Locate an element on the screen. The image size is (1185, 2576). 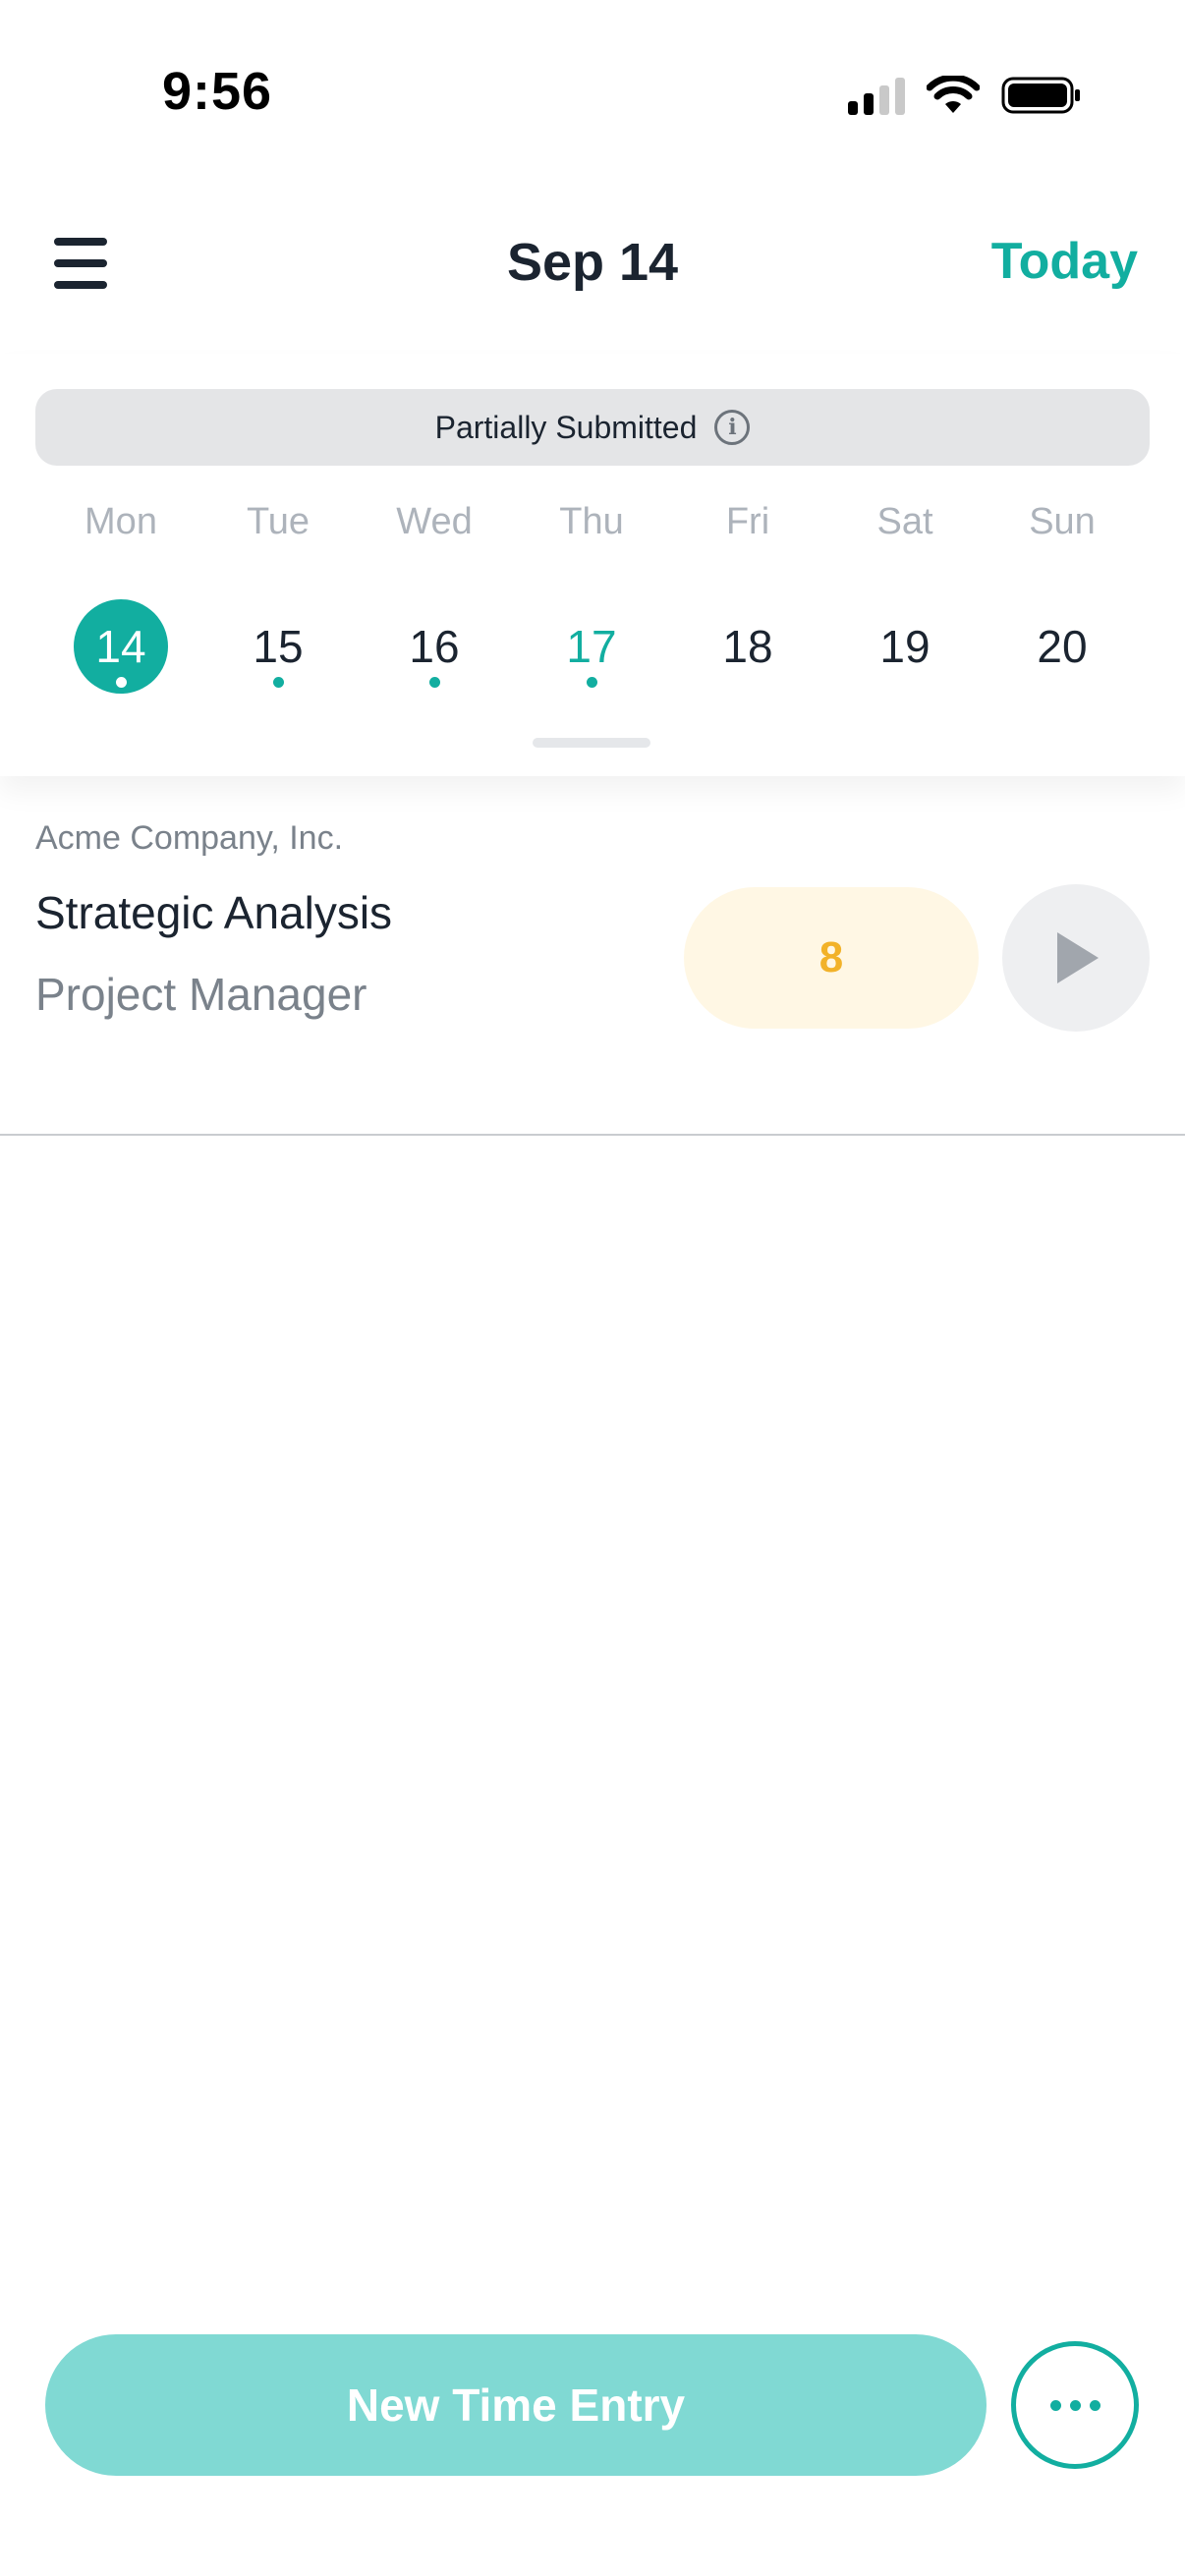
weekday-thu: Thu is located at coordinates (592, 521).